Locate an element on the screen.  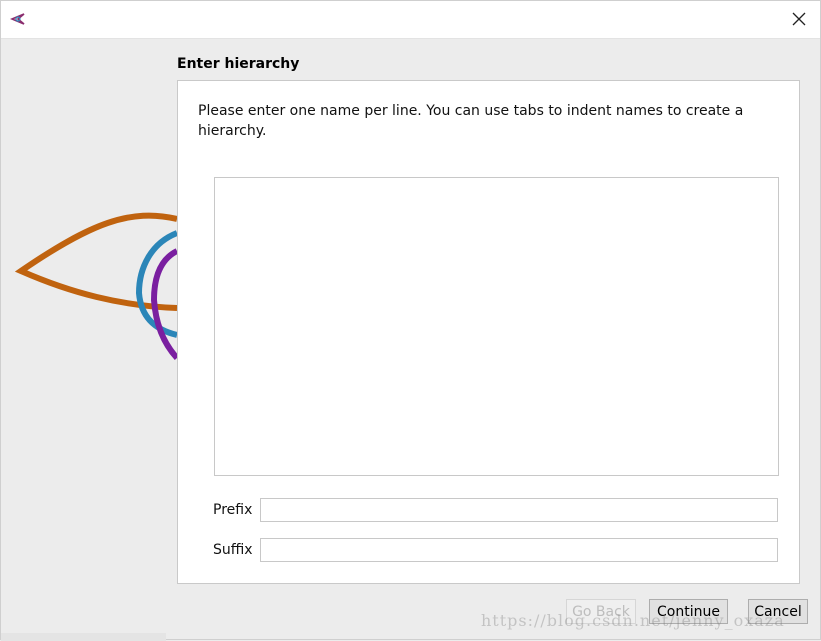
go-back-button: Go Back is located at coordinates (601, 611).